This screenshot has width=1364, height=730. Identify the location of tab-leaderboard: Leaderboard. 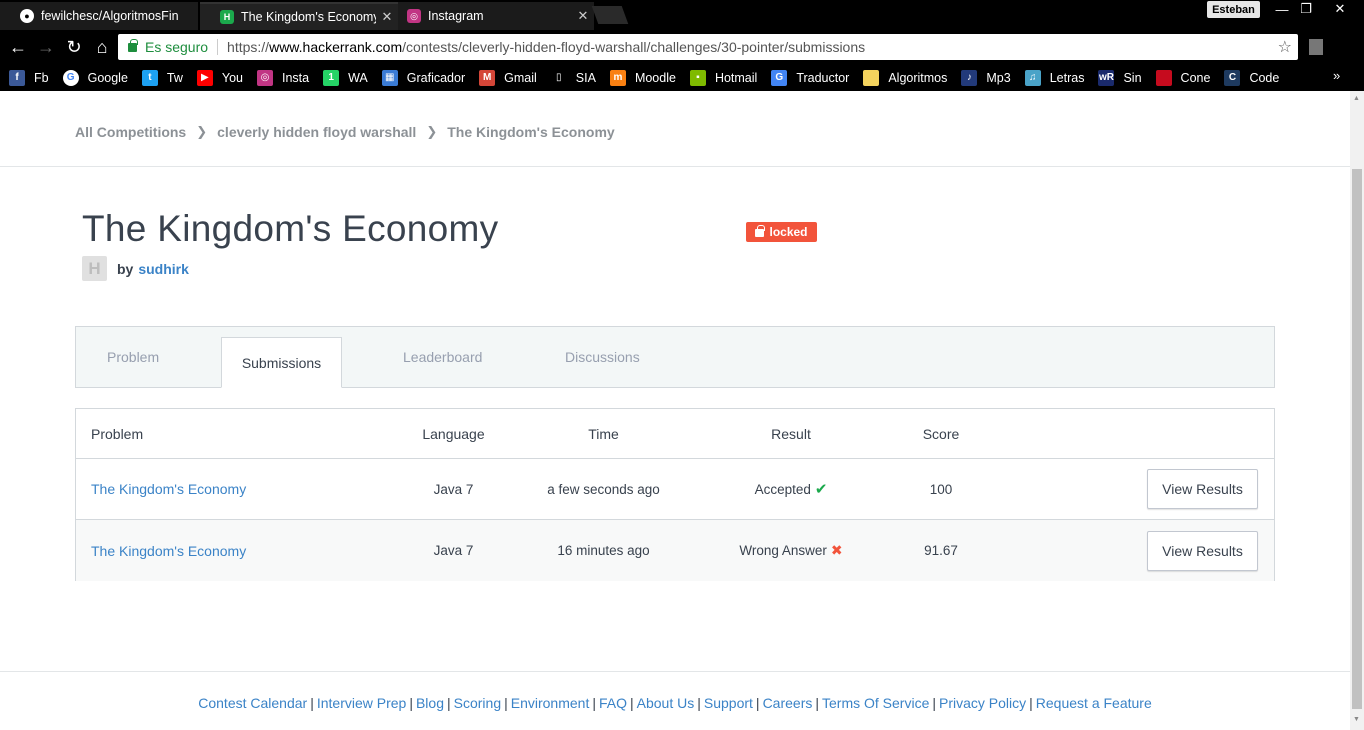
(442, 357).